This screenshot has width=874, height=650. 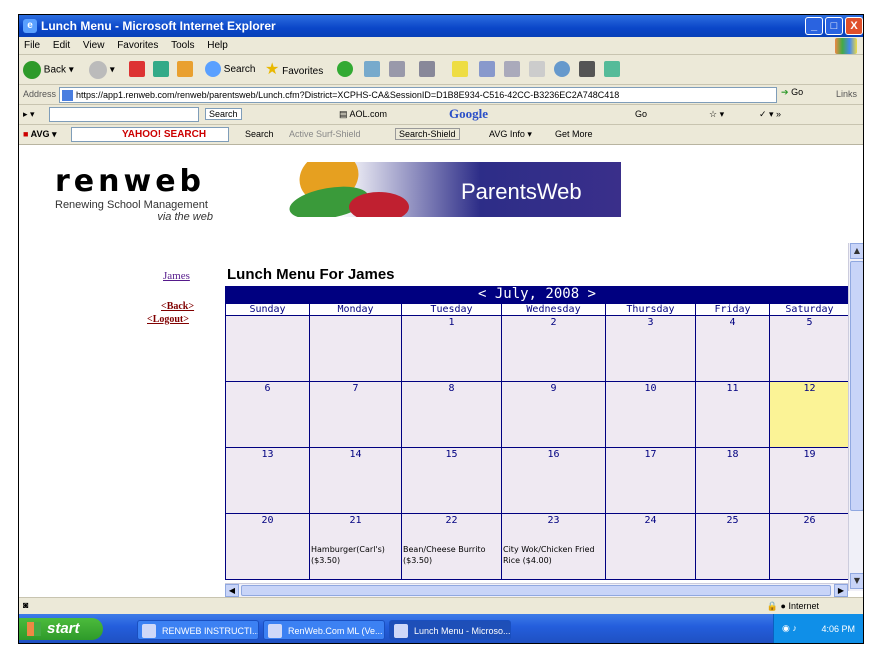 What do you see at coordinates (641, 114) in the screenshot?
I see `google-go-button: Go` at bounding box center [641, 114].